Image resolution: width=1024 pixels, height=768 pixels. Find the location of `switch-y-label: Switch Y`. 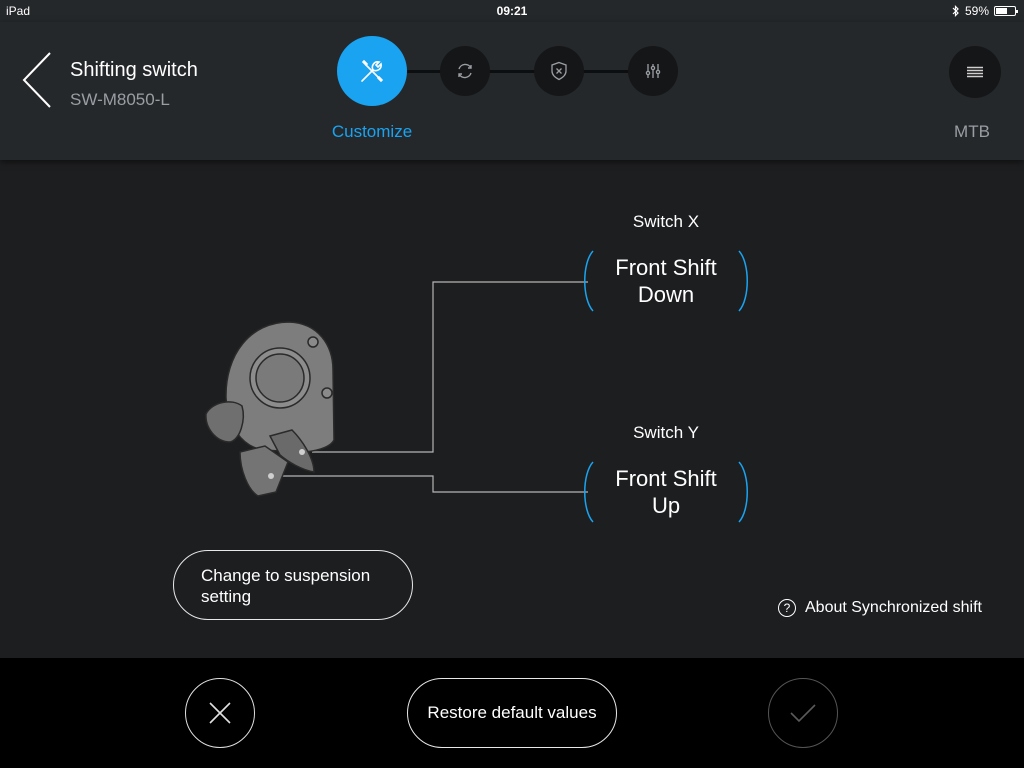

switch-y-label: Switch Y is located at coordinates (666, 432).